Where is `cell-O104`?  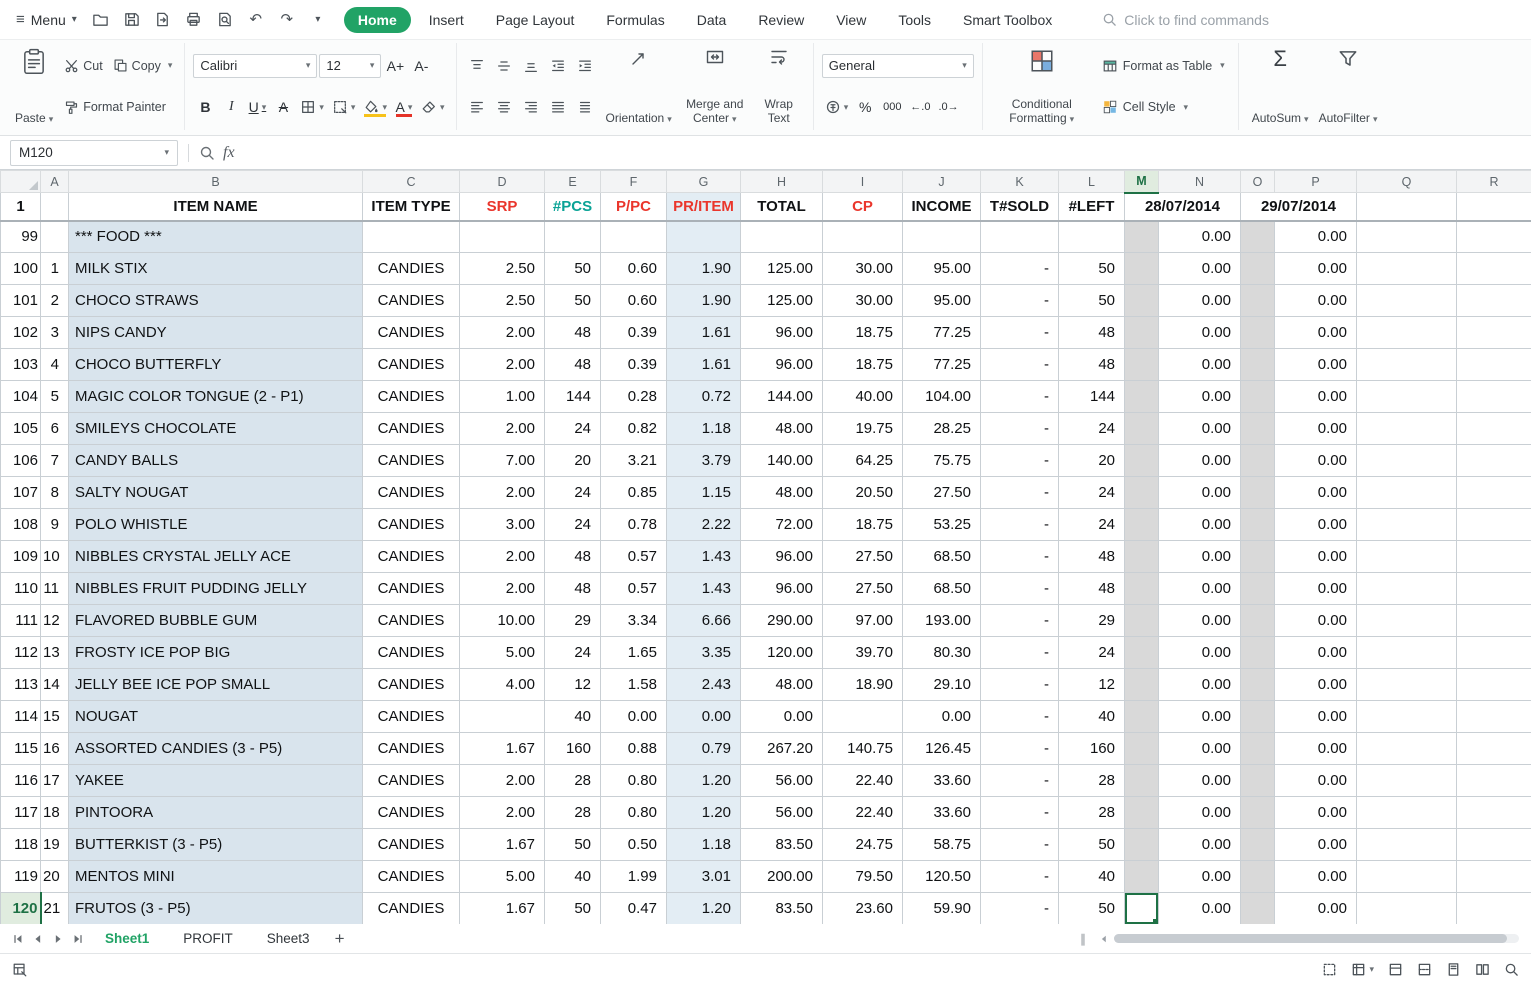 cell-O104 is located at coordinates (1257, 396).